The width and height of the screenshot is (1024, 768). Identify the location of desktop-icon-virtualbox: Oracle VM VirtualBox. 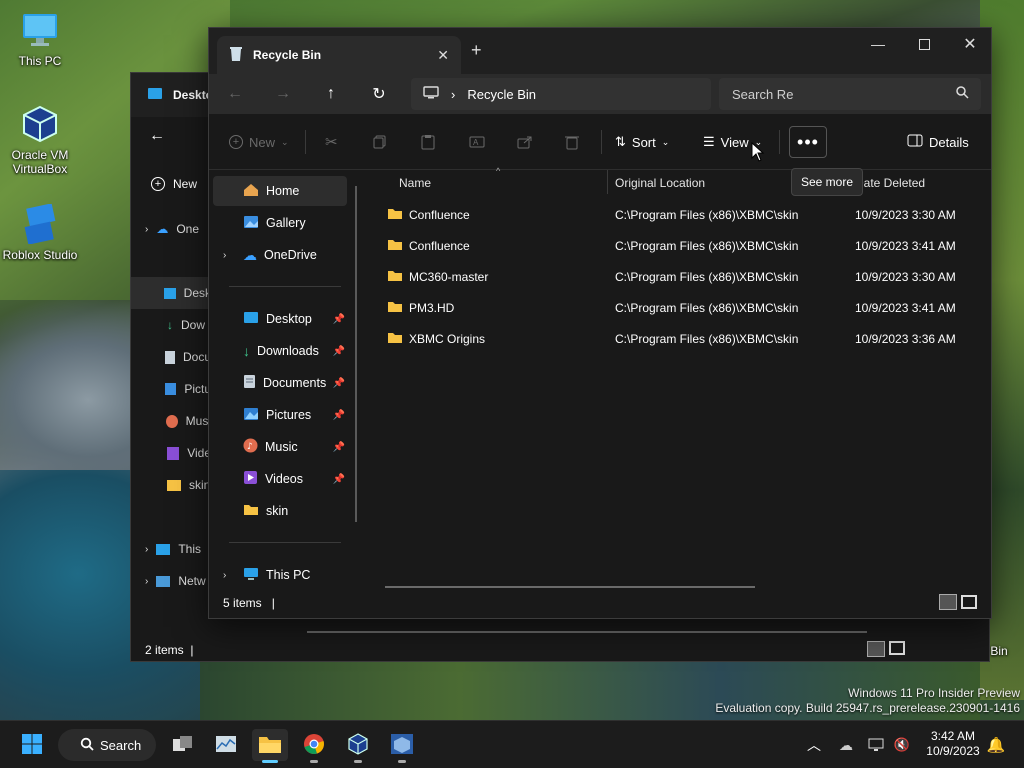
(40, 140).